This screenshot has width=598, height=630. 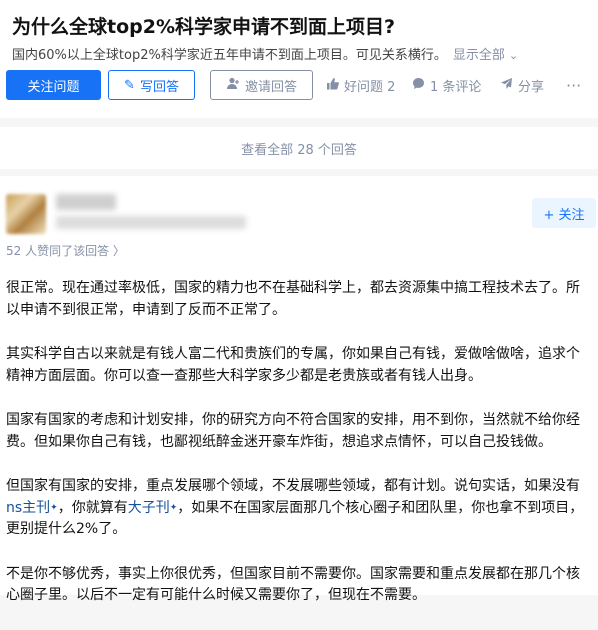 I want to click on keyword-link-subjournal: 大子刊, so click(x=149, y=508).